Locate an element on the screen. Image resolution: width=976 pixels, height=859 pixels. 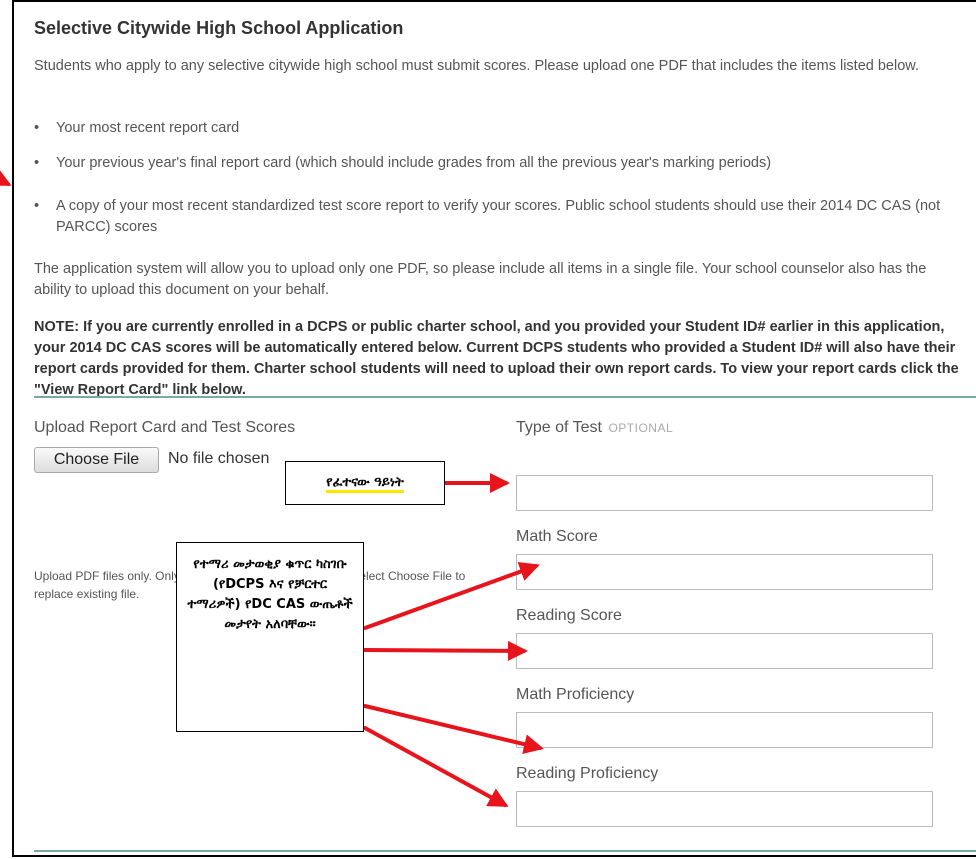
arrow-to-reading-proficiency is located at coordinates (436, 766).